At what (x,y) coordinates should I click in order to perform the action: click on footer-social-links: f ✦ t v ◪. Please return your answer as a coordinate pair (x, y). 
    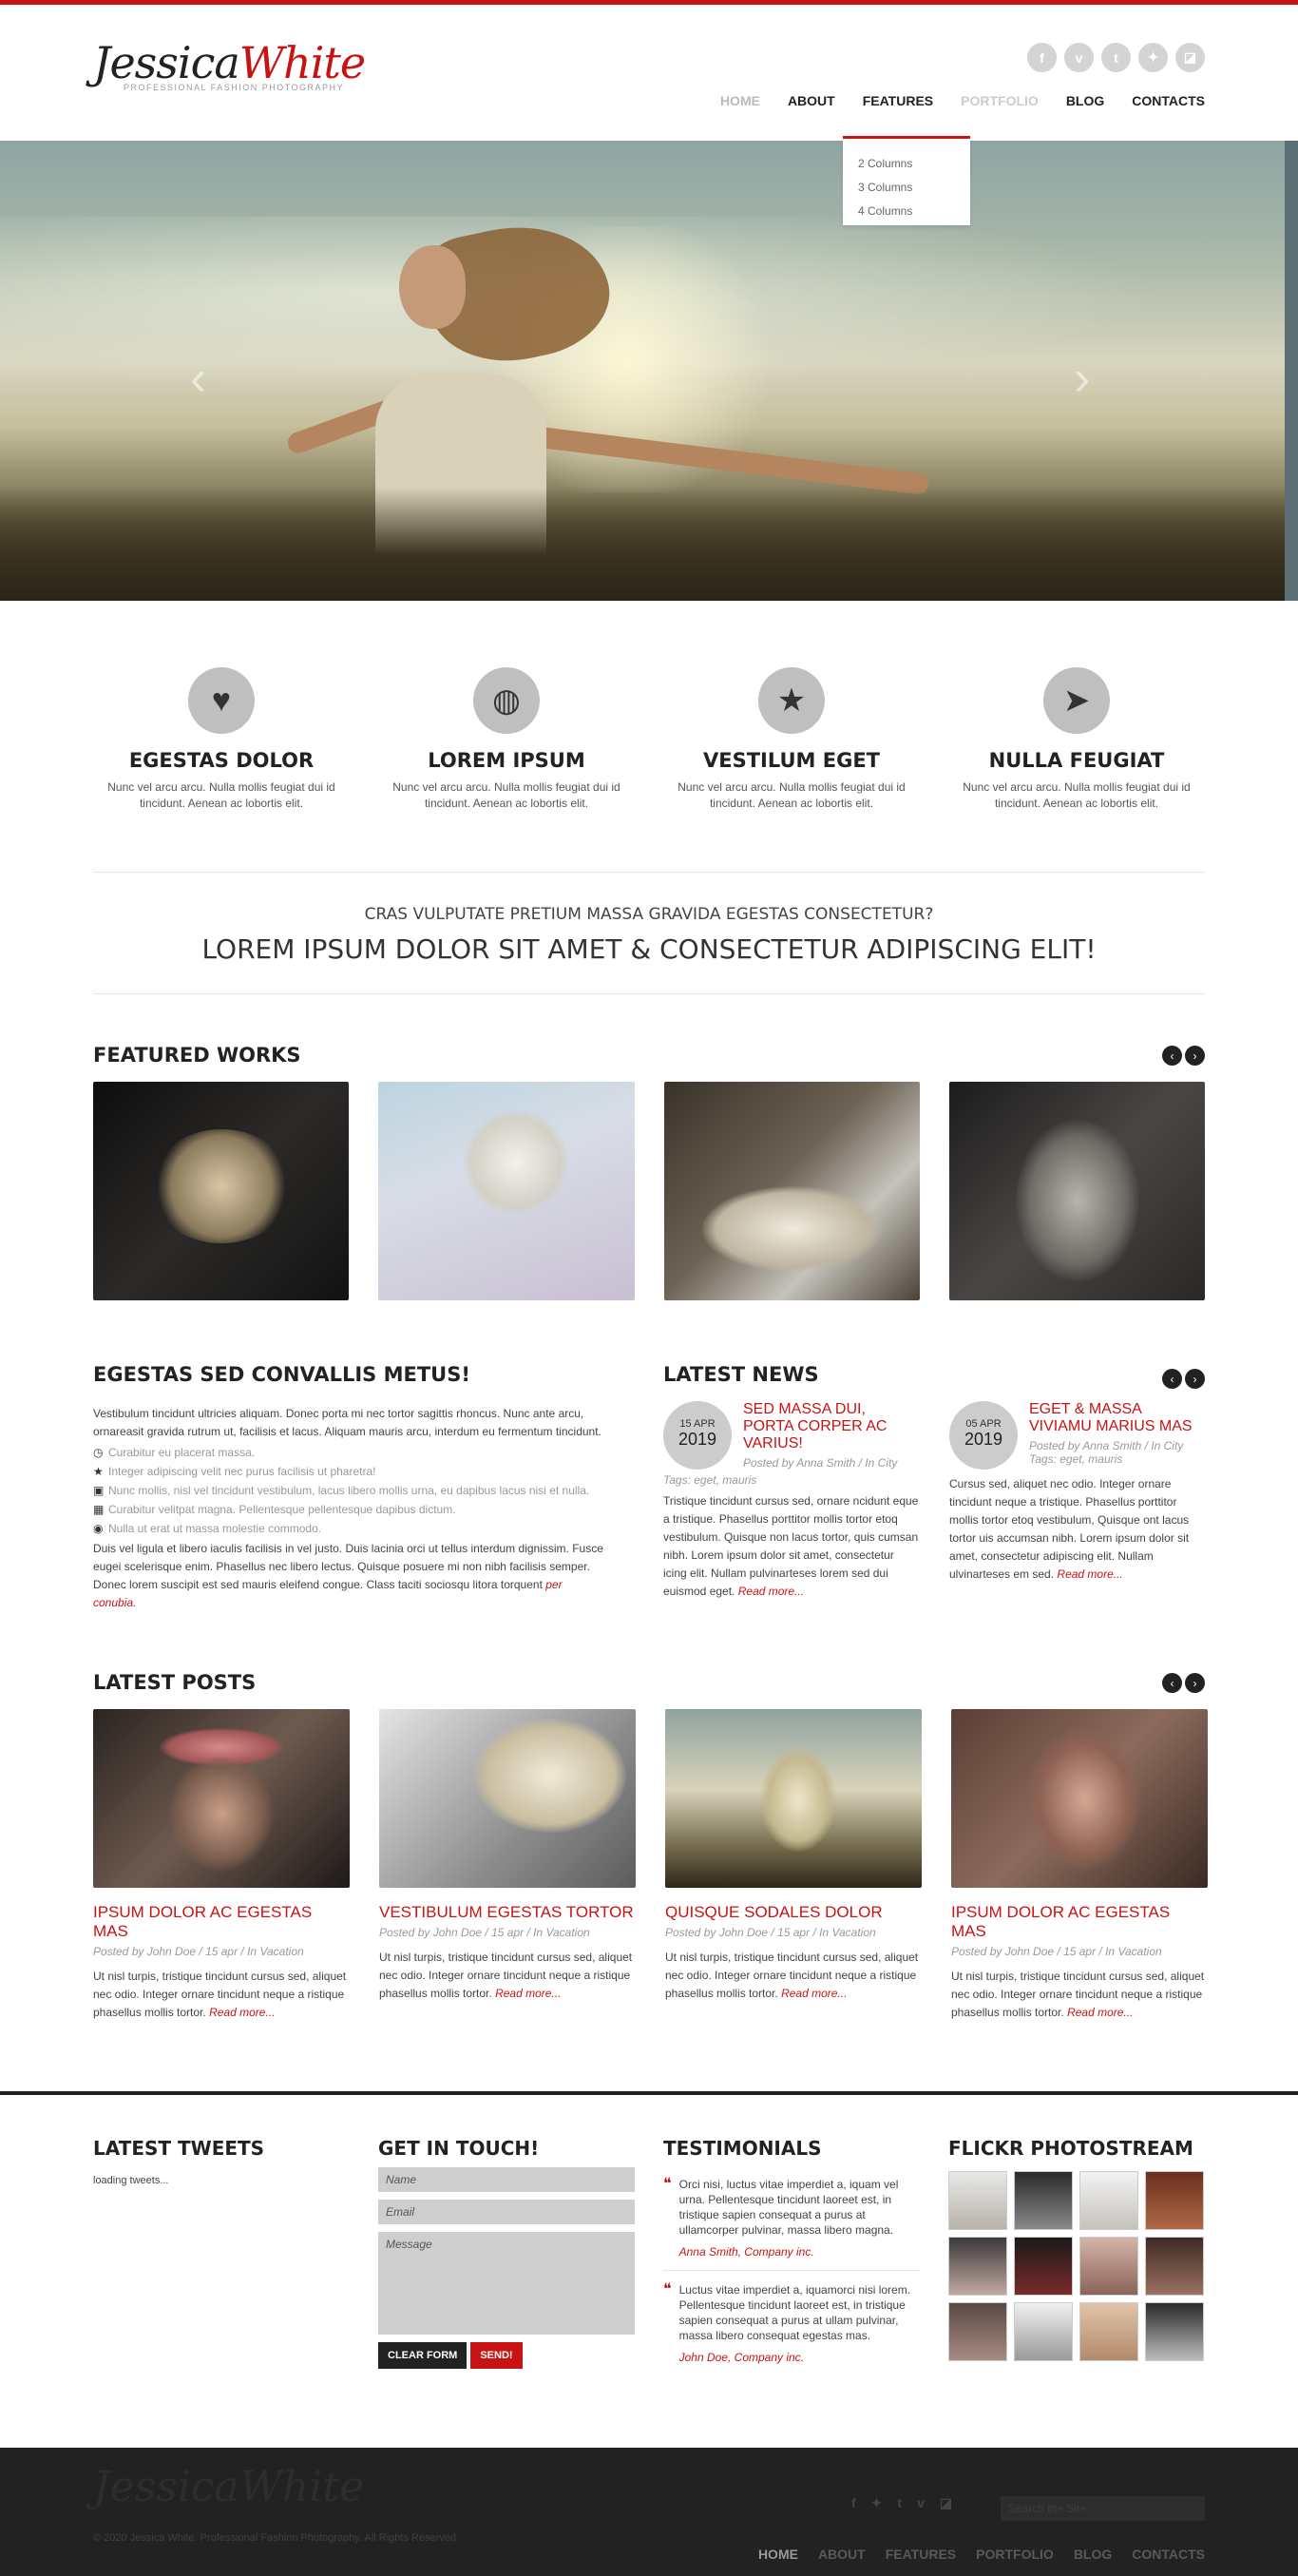
    Looking at the image, I should click on (901, 2503).